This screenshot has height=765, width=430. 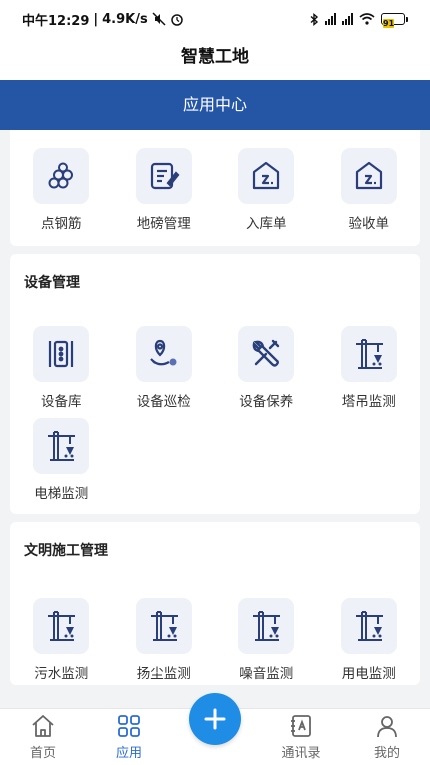 What do you see at coordinates (61, 176) in the screenshot?
I see `rebar-icon` at bounding box center [61, 176].